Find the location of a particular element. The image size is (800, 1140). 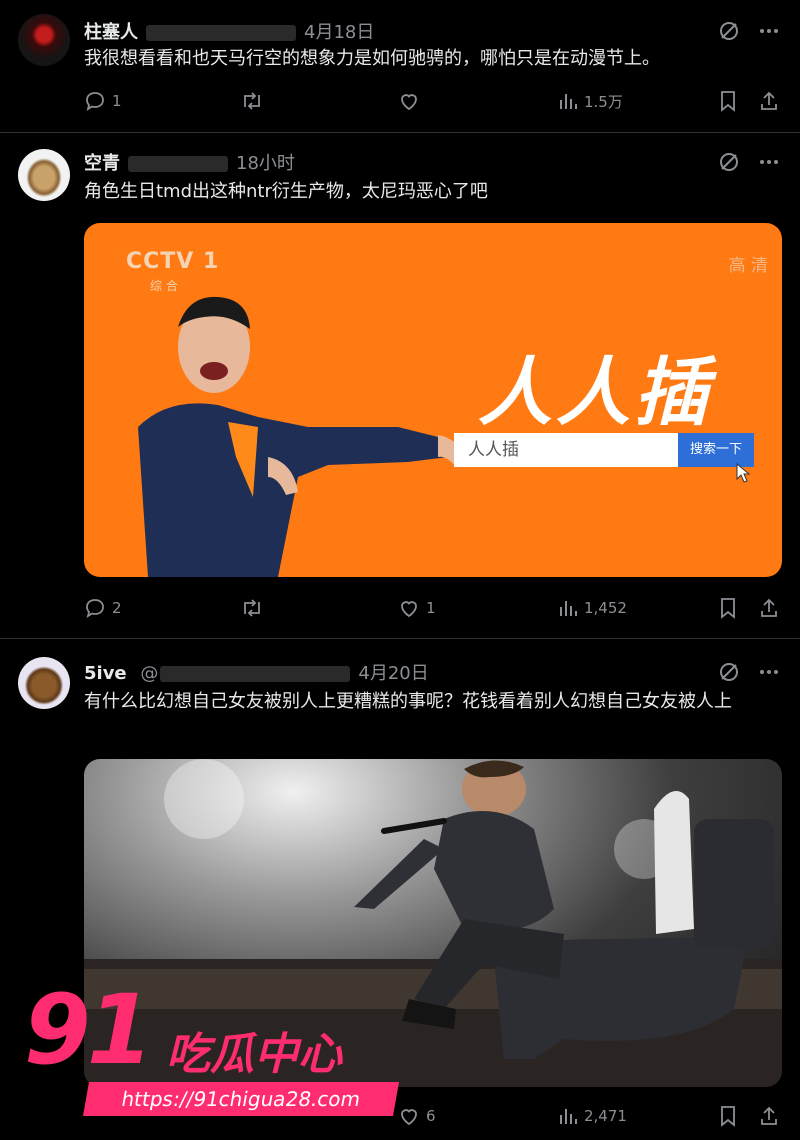

post-date: 18小时 is located at coordinates (265, 163).